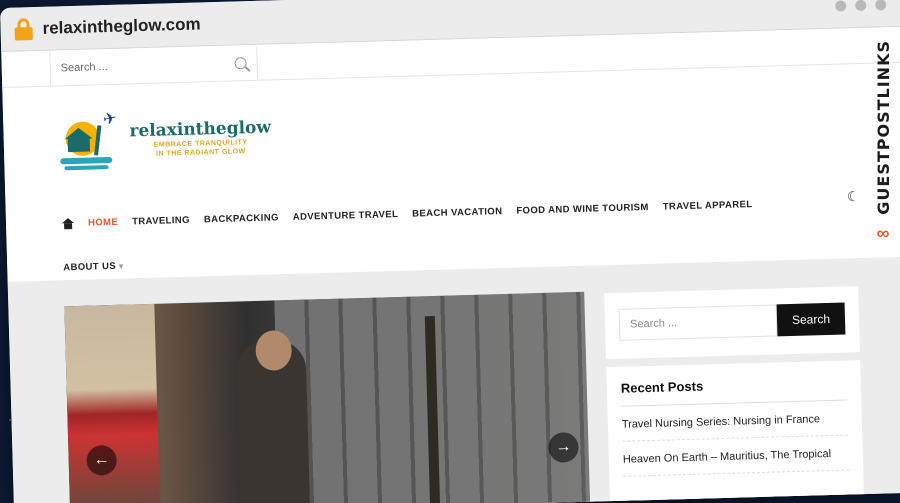  Describe the element at coordinates (68, 223) in the screenshot. I see `home-icon` at that location.